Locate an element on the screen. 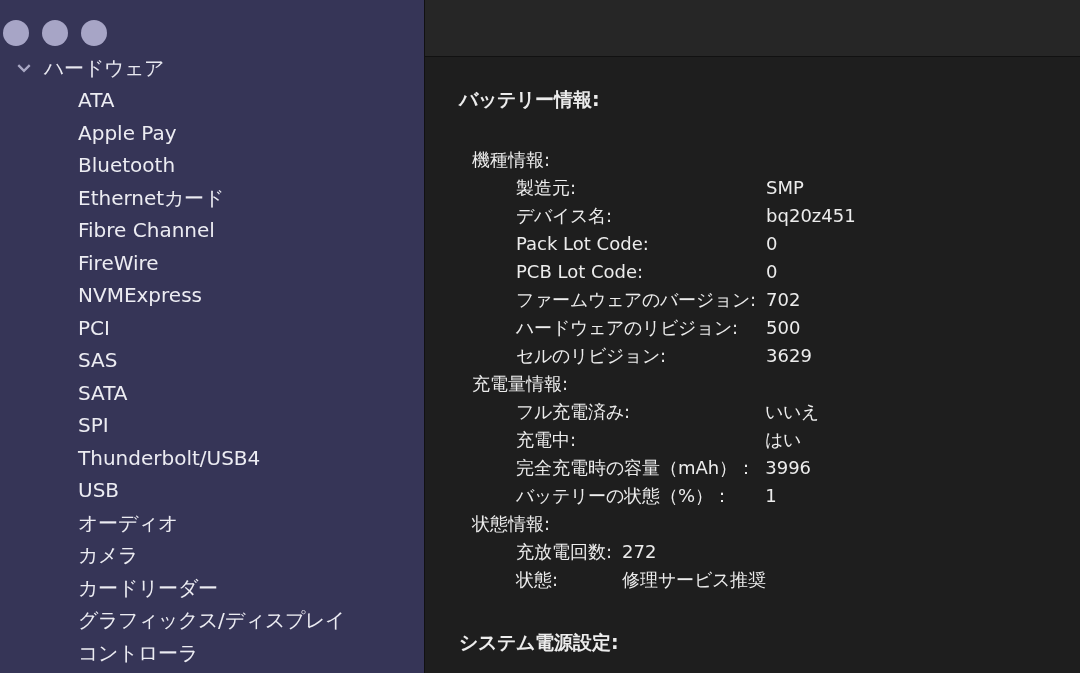  field-label: バッテリーの状態（%）： is located at coordinates (624, 495).